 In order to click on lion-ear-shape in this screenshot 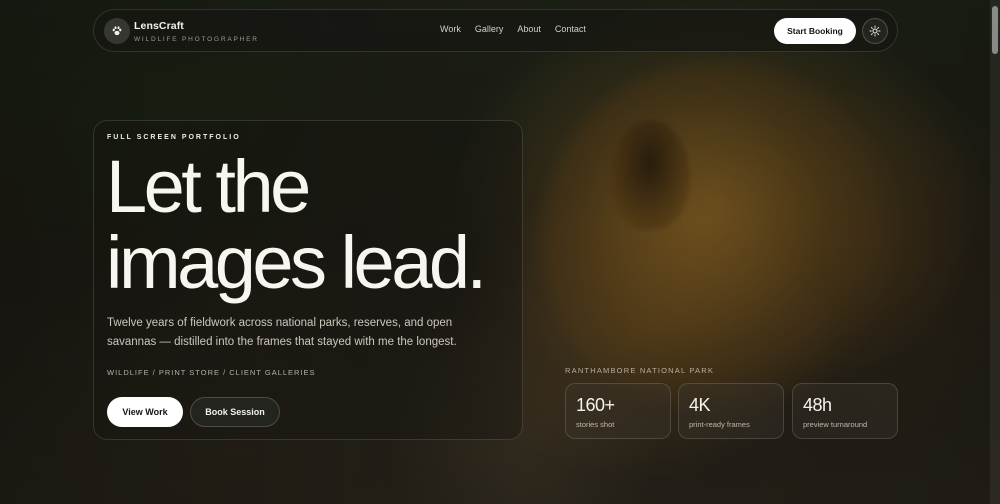, I will do `click(650, 175)`.